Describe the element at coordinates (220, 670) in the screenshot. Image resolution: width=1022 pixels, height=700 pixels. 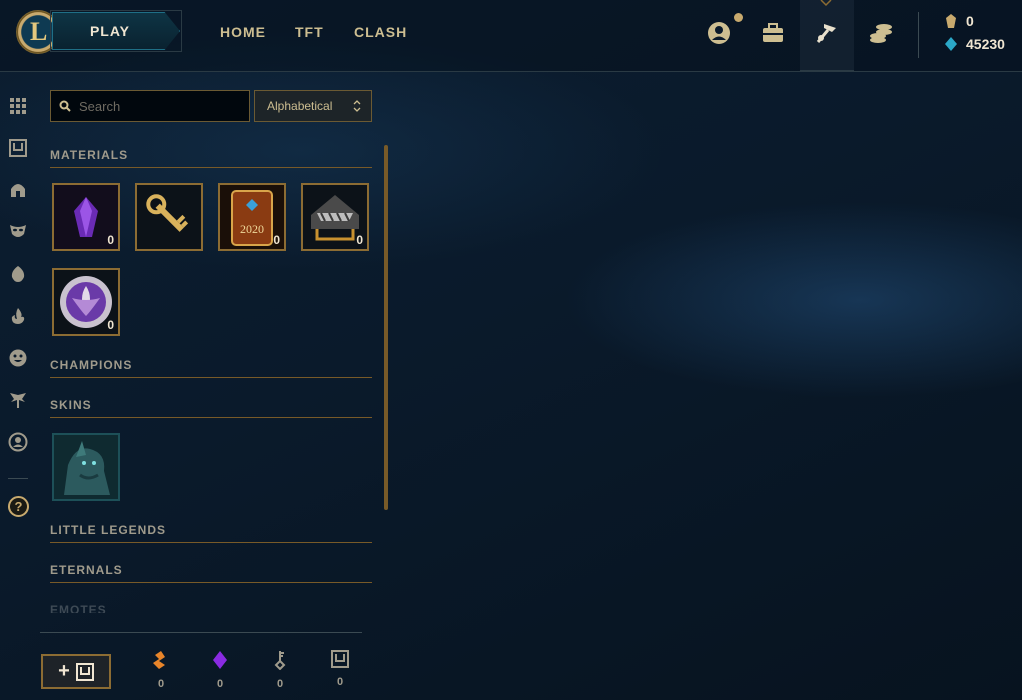
I see `mythic-essence-resource: 0` at that location.